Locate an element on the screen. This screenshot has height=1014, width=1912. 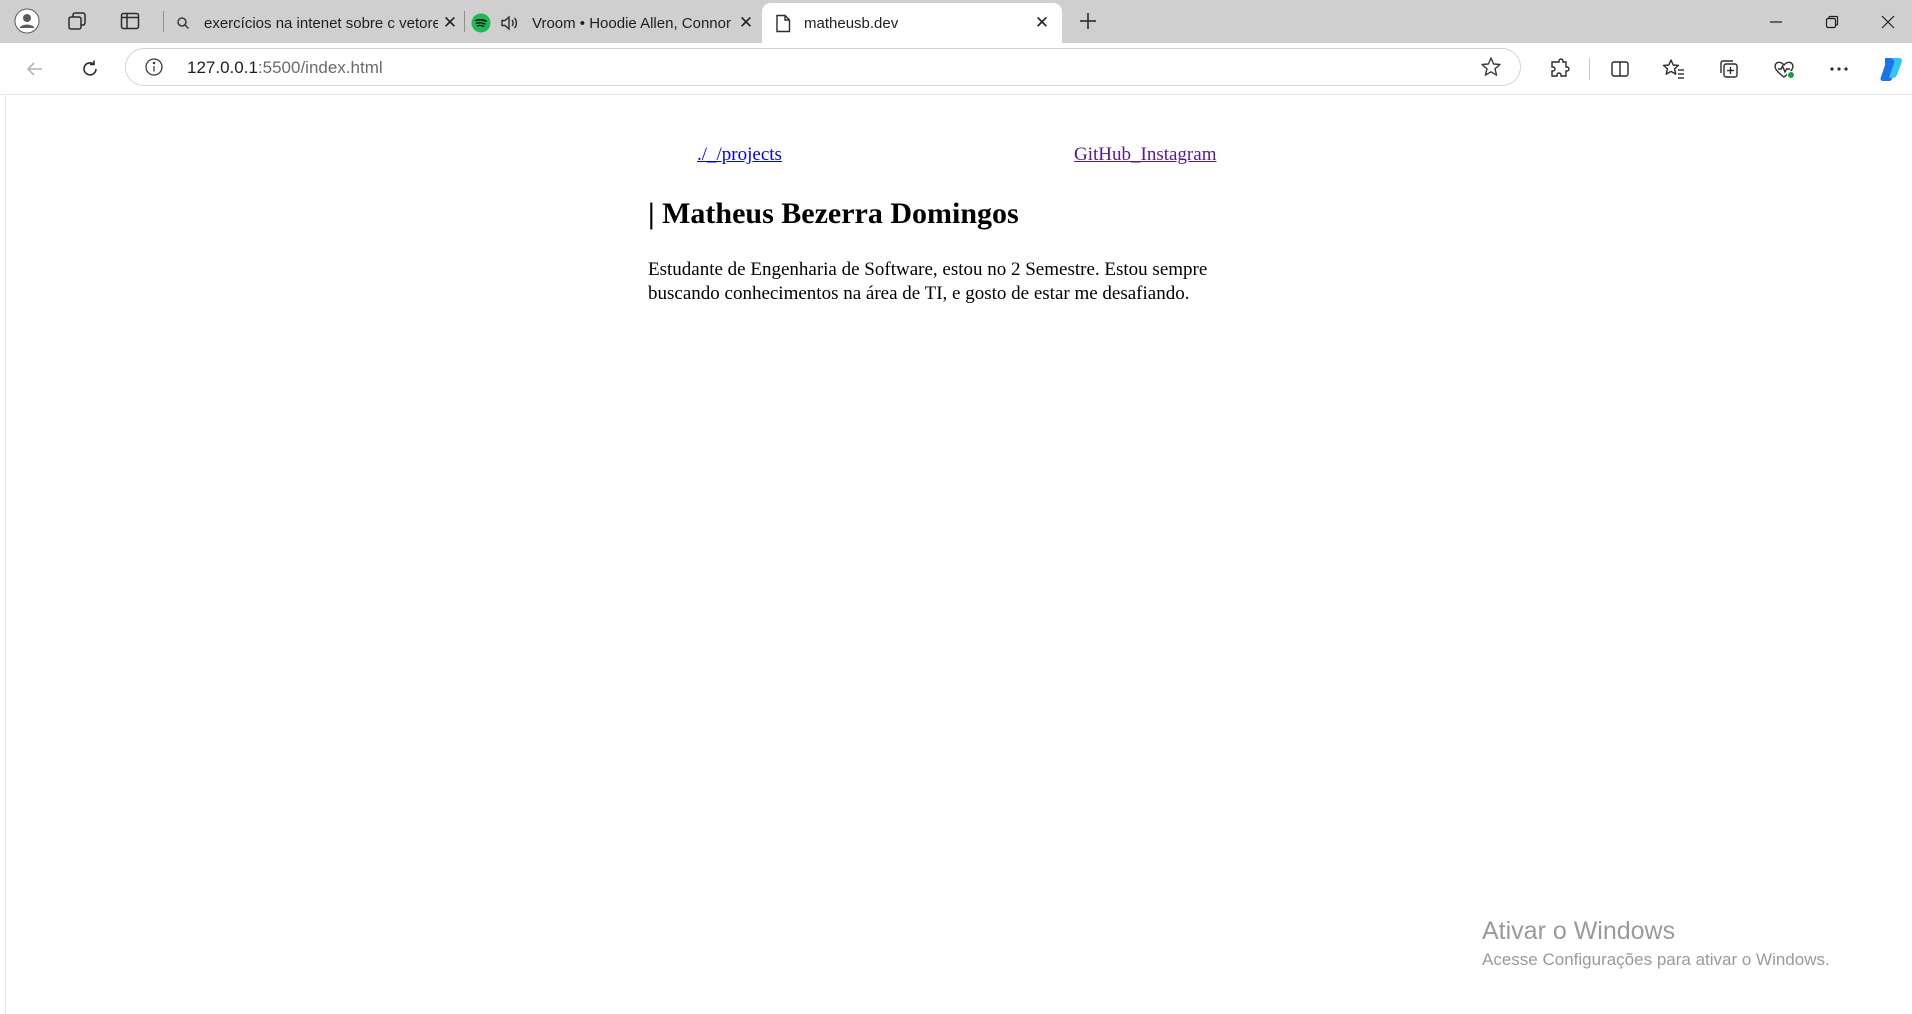
speaker-icon is located at coordinates (509, 23).